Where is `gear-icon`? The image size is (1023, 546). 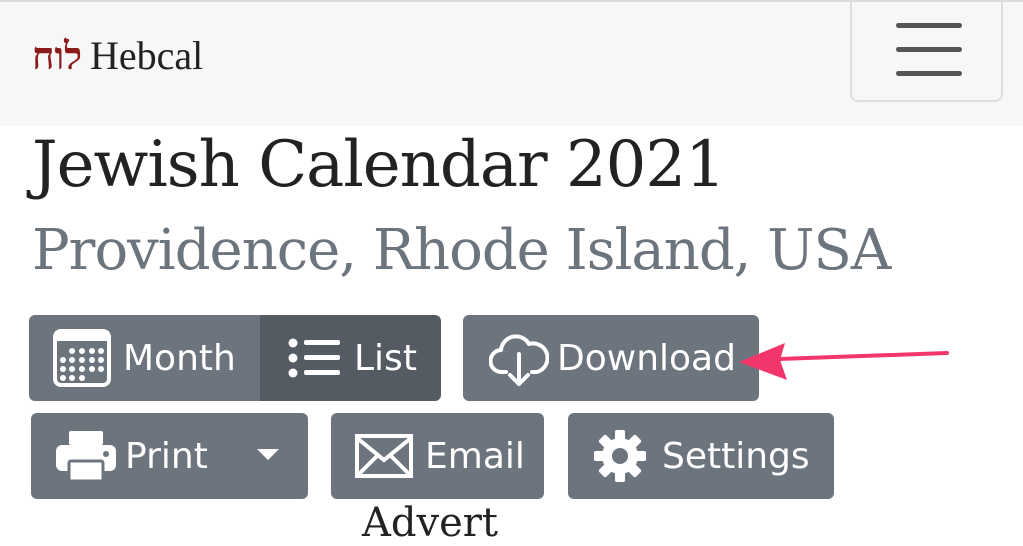 gear-icon is located at coordinates (620, 456).